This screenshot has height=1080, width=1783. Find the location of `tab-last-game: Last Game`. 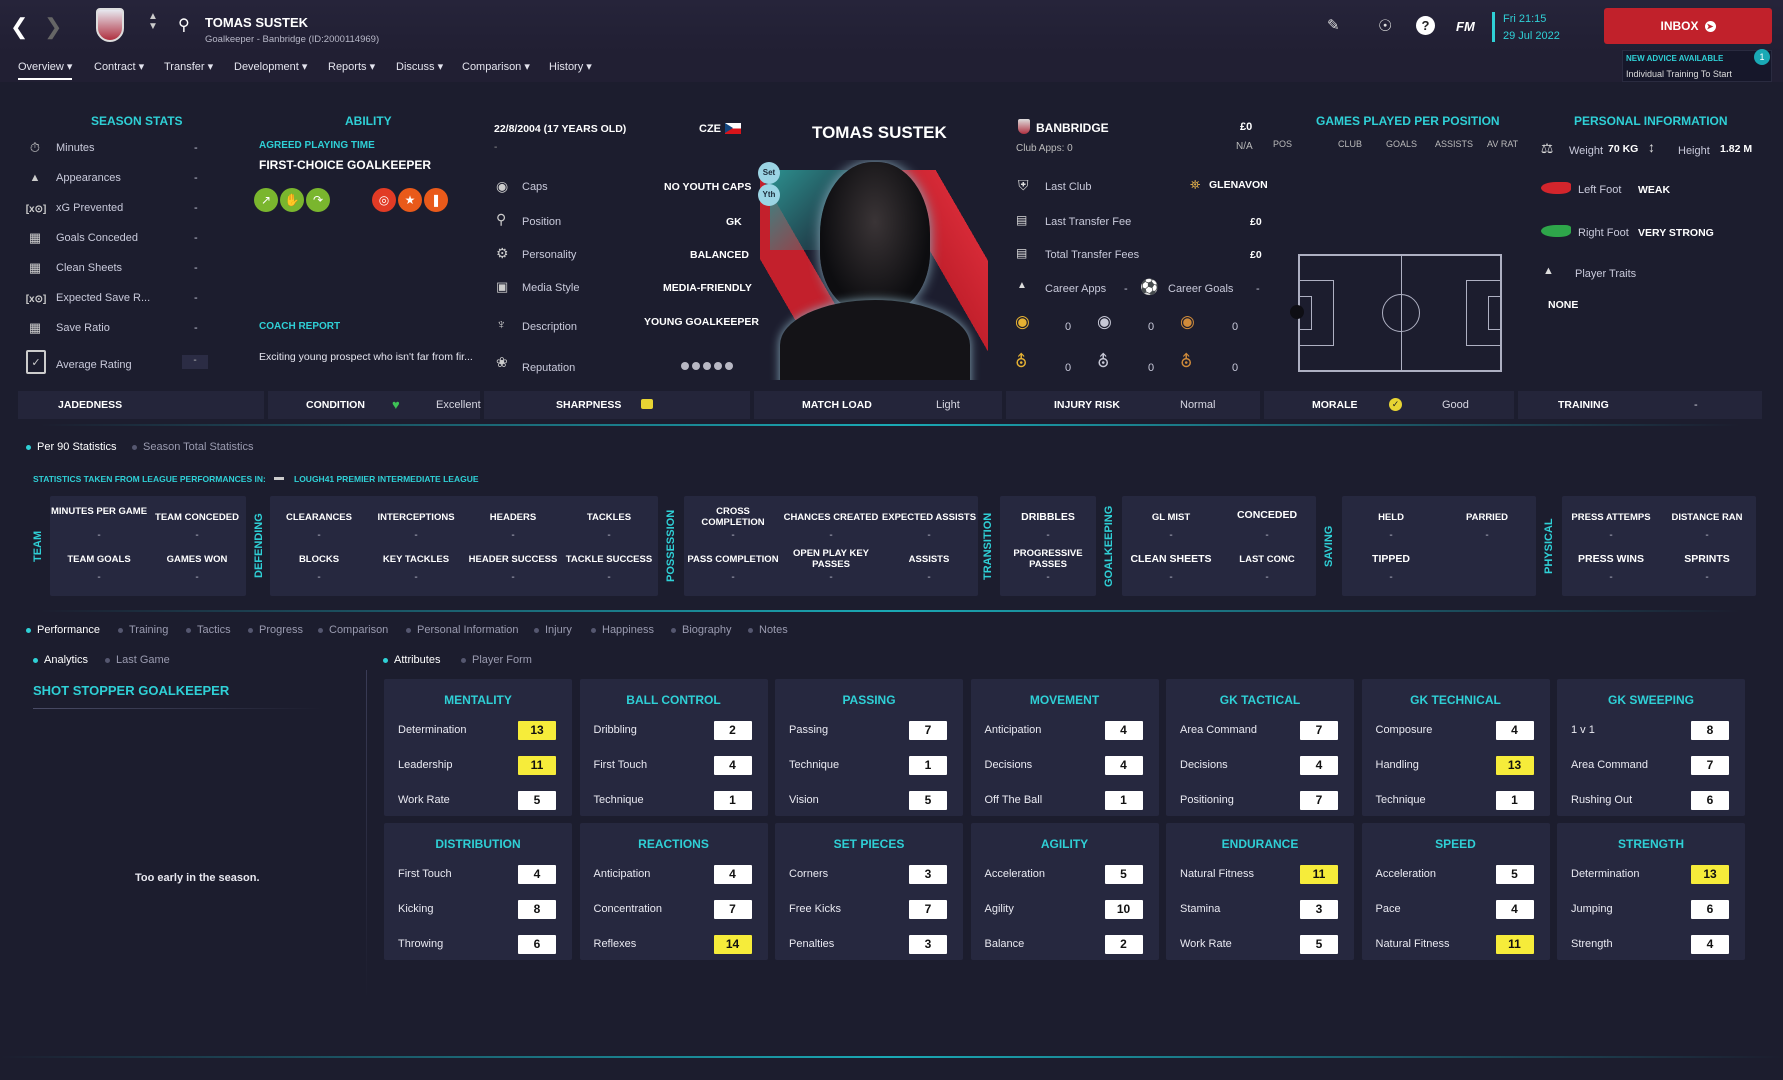

tab-last-game: Last Game is located at coordinates (137, 660).